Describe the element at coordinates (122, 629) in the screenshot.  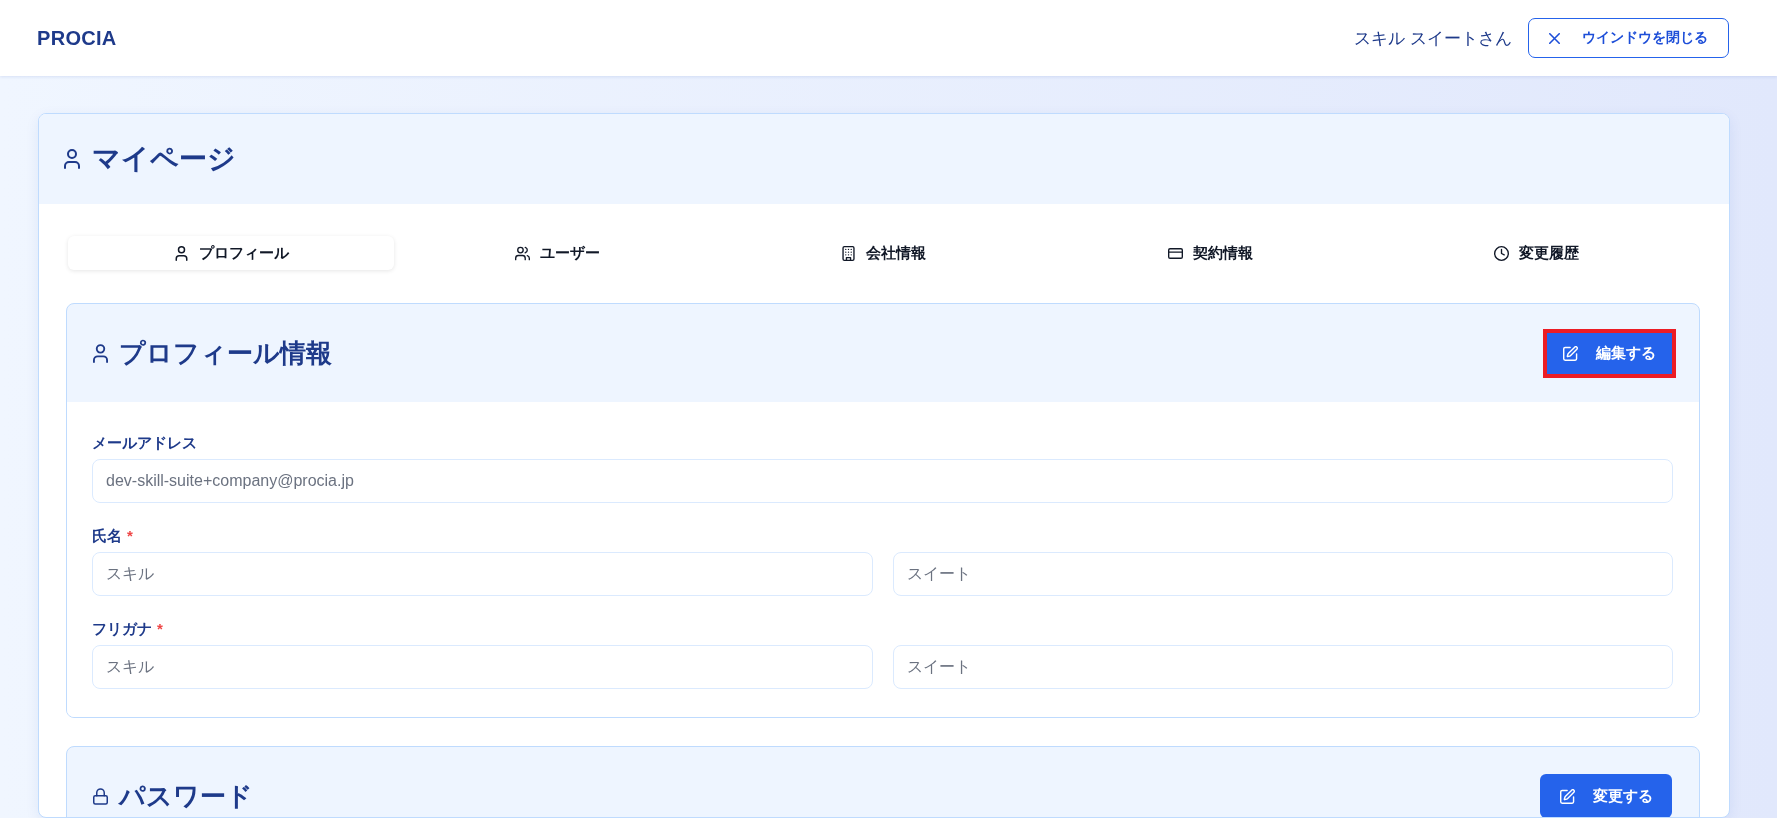
I see `field-label: フリガナ` at that location.